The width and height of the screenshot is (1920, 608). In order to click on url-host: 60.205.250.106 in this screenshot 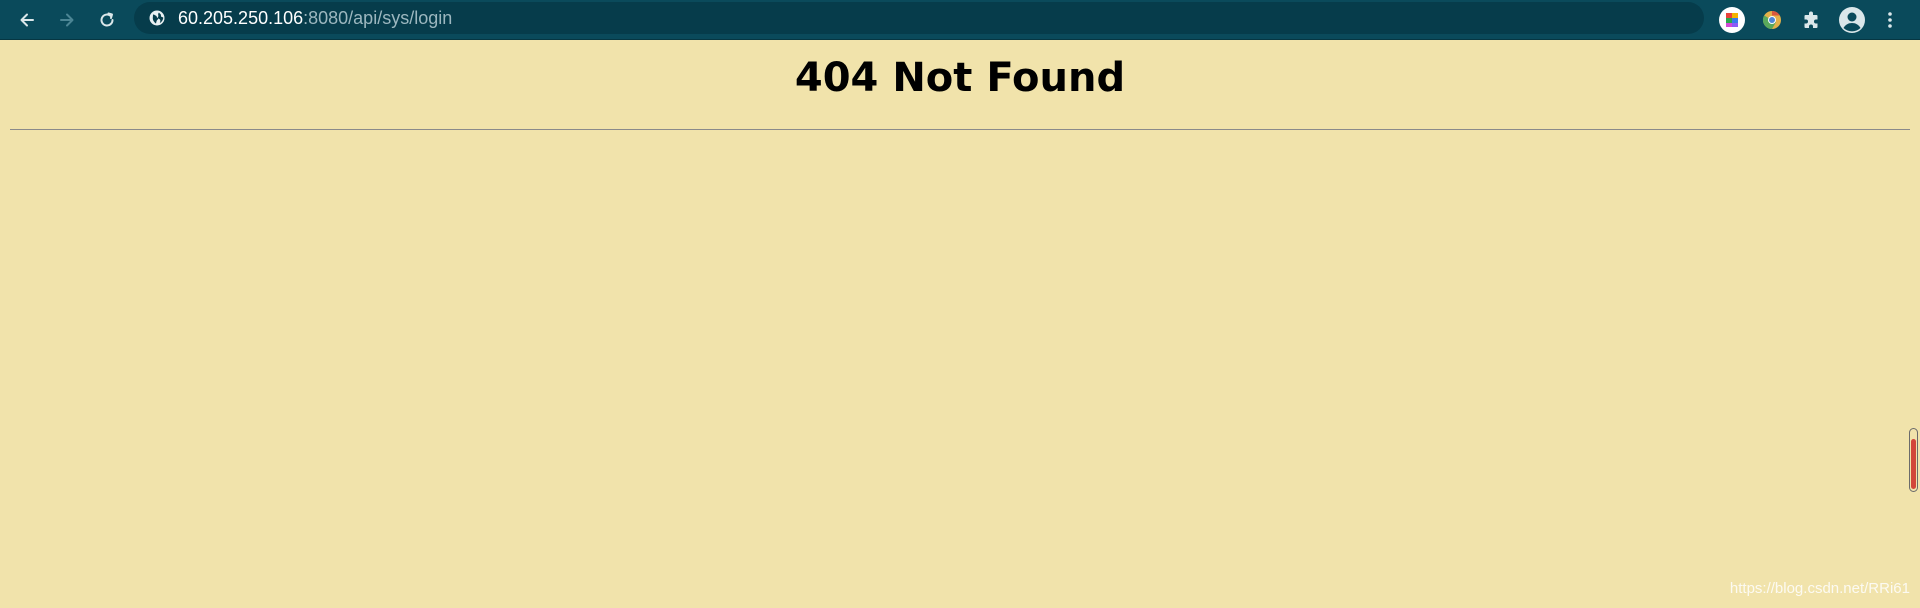, I will do `click(241, 18)`.